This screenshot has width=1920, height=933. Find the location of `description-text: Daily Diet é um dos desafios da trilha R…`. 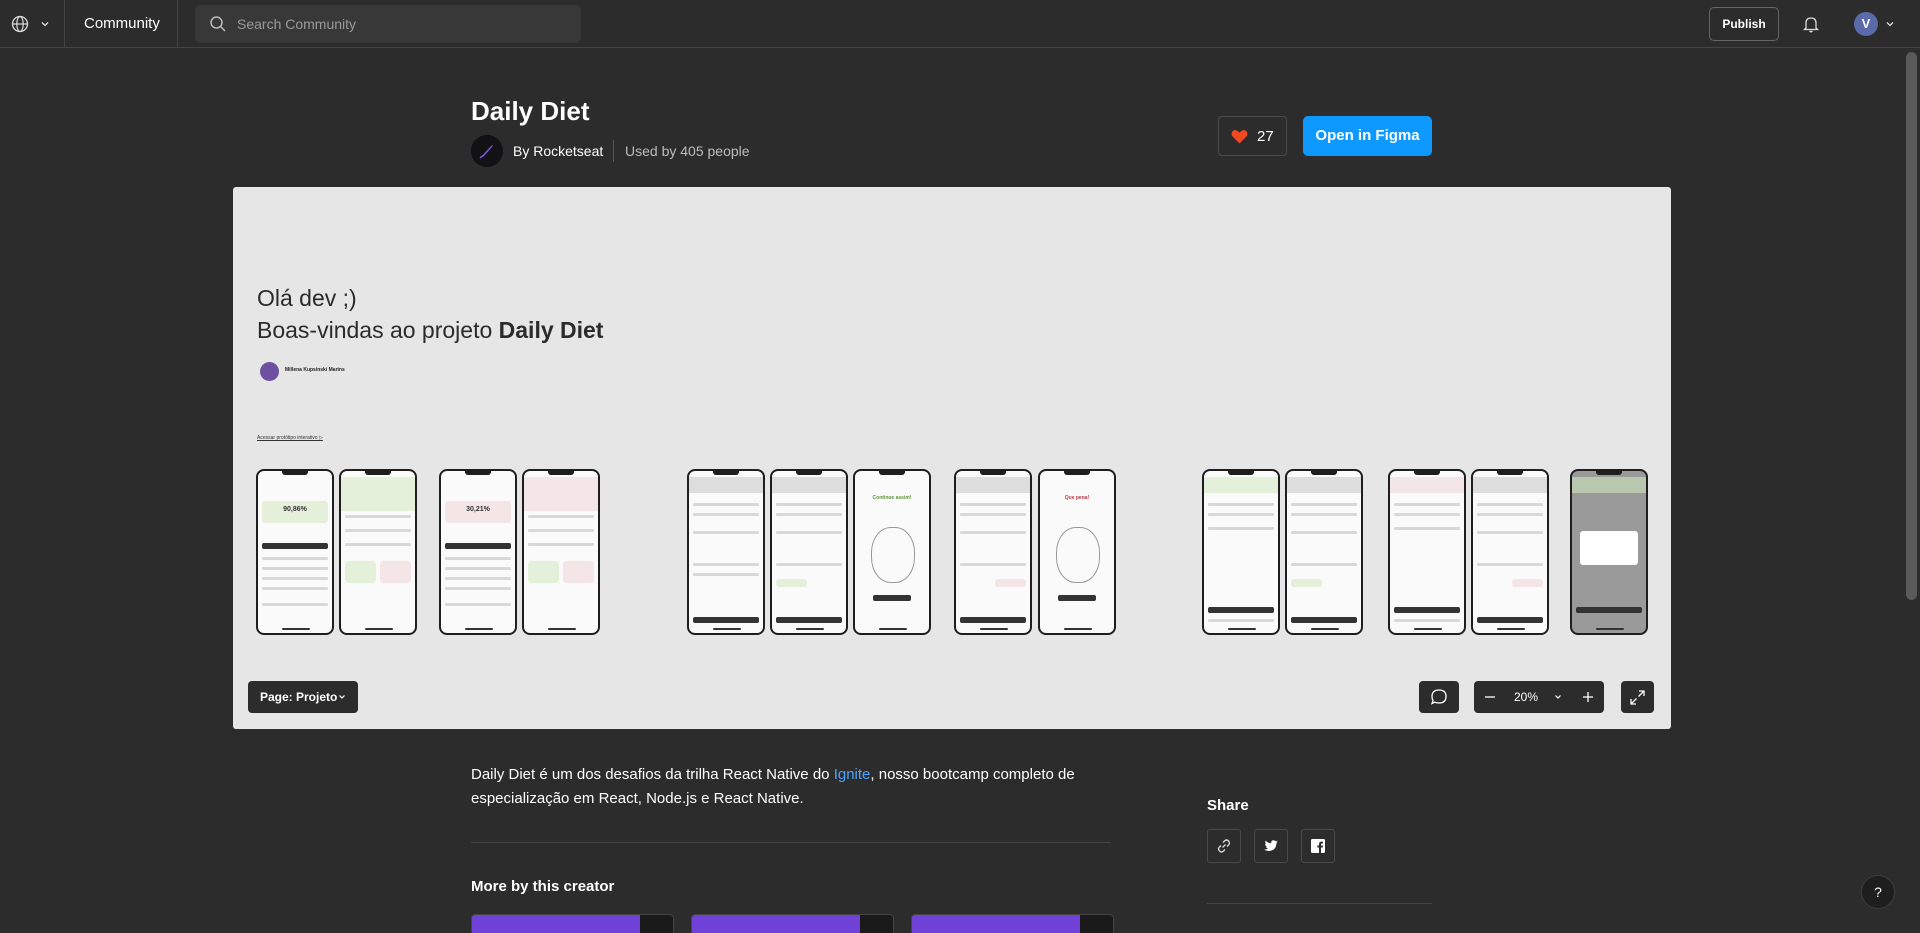

description-text: Daily Diet é um dos desafios da trilha R… is located at coordinates (652, 774).